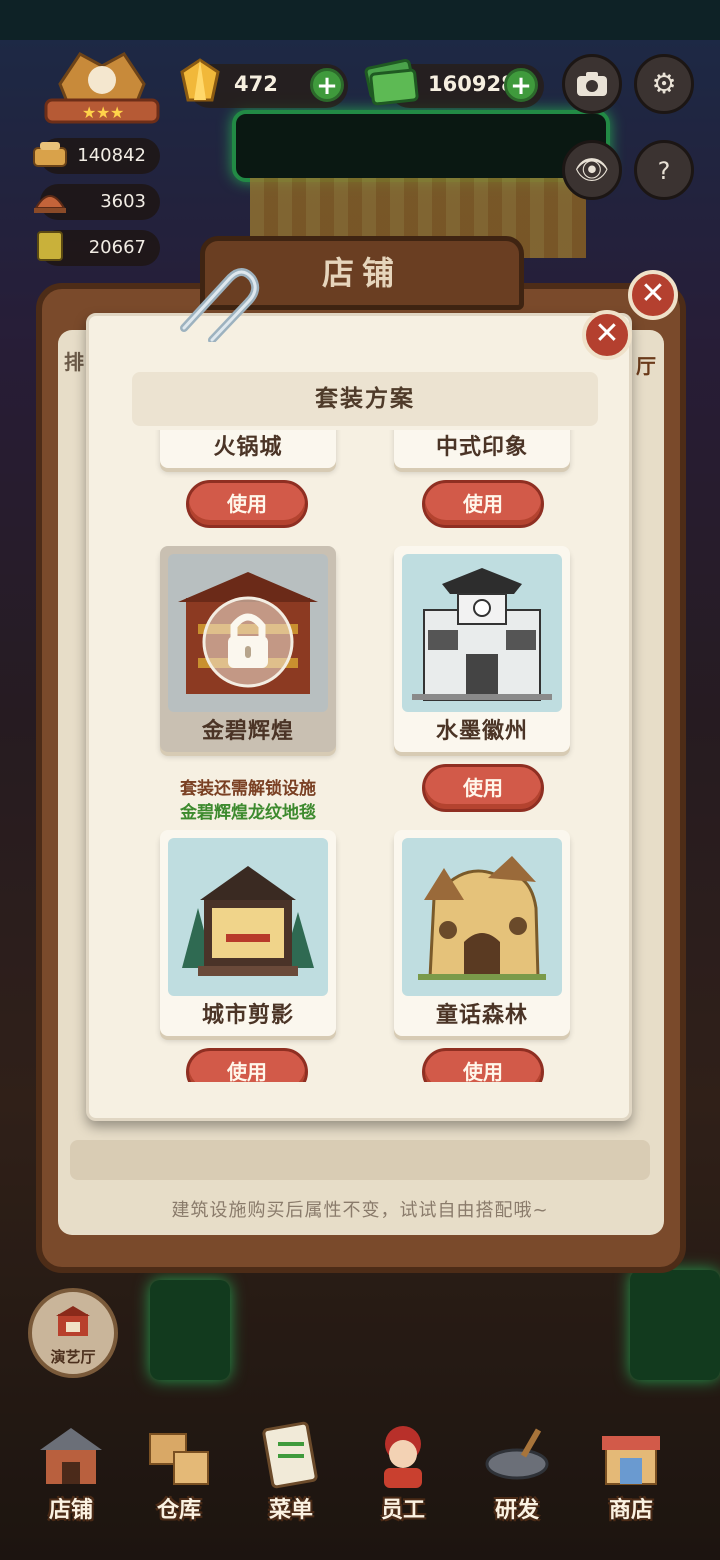  What do you see at coordinates (73, 1323) in the screenshot?
I see `theater-icon` at bounding box center [73, 1323].